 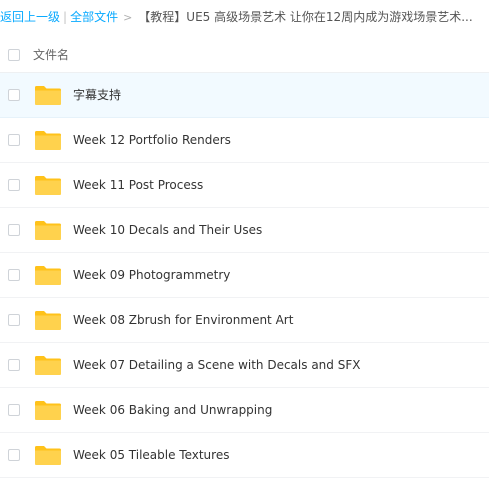 I want to click on file-row: 字幕支持, so click(x=244, y=95).